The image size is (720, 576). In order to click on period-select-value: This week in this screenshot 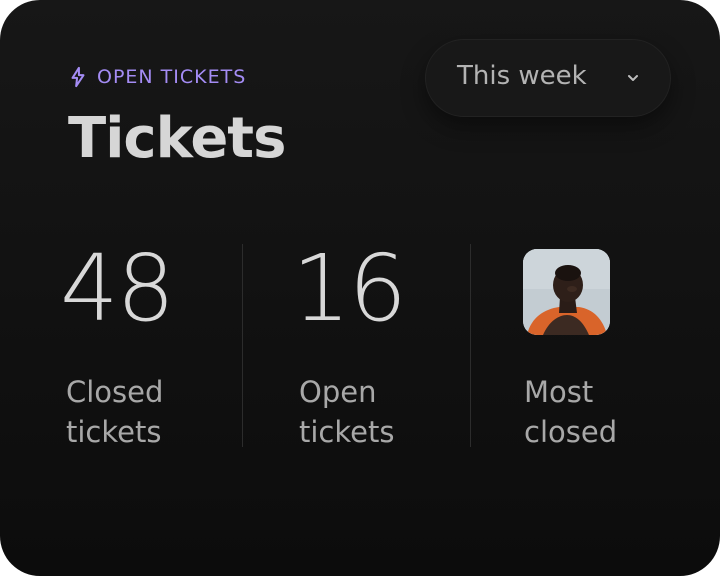, I will do `click(522, 76)`.